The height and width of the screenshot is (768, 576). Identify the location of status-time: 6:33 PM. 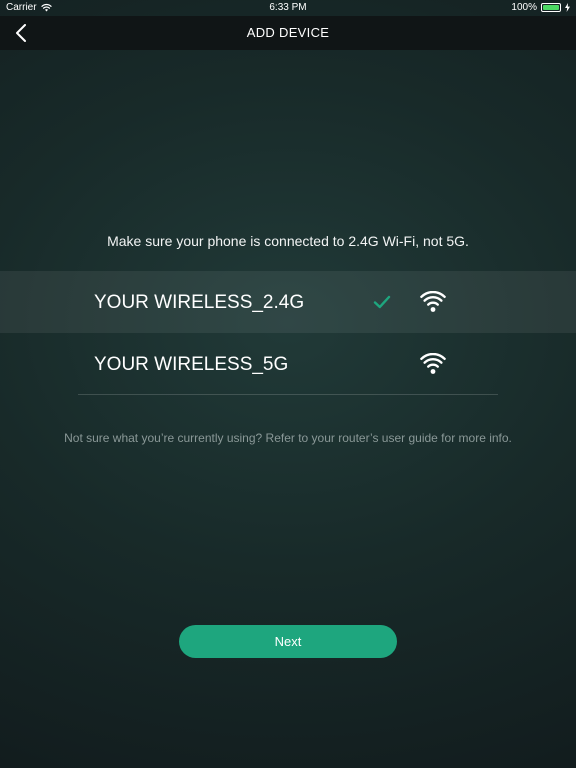
(288, 7).